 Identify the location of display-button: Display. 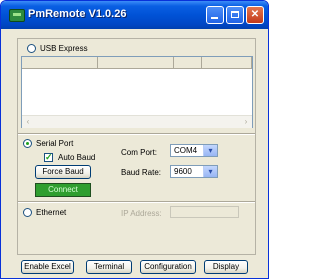
(226, 267).